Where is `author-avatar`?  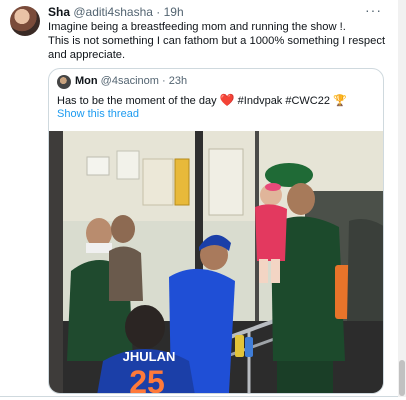 author-avatar is located at coordinates (25, 21).